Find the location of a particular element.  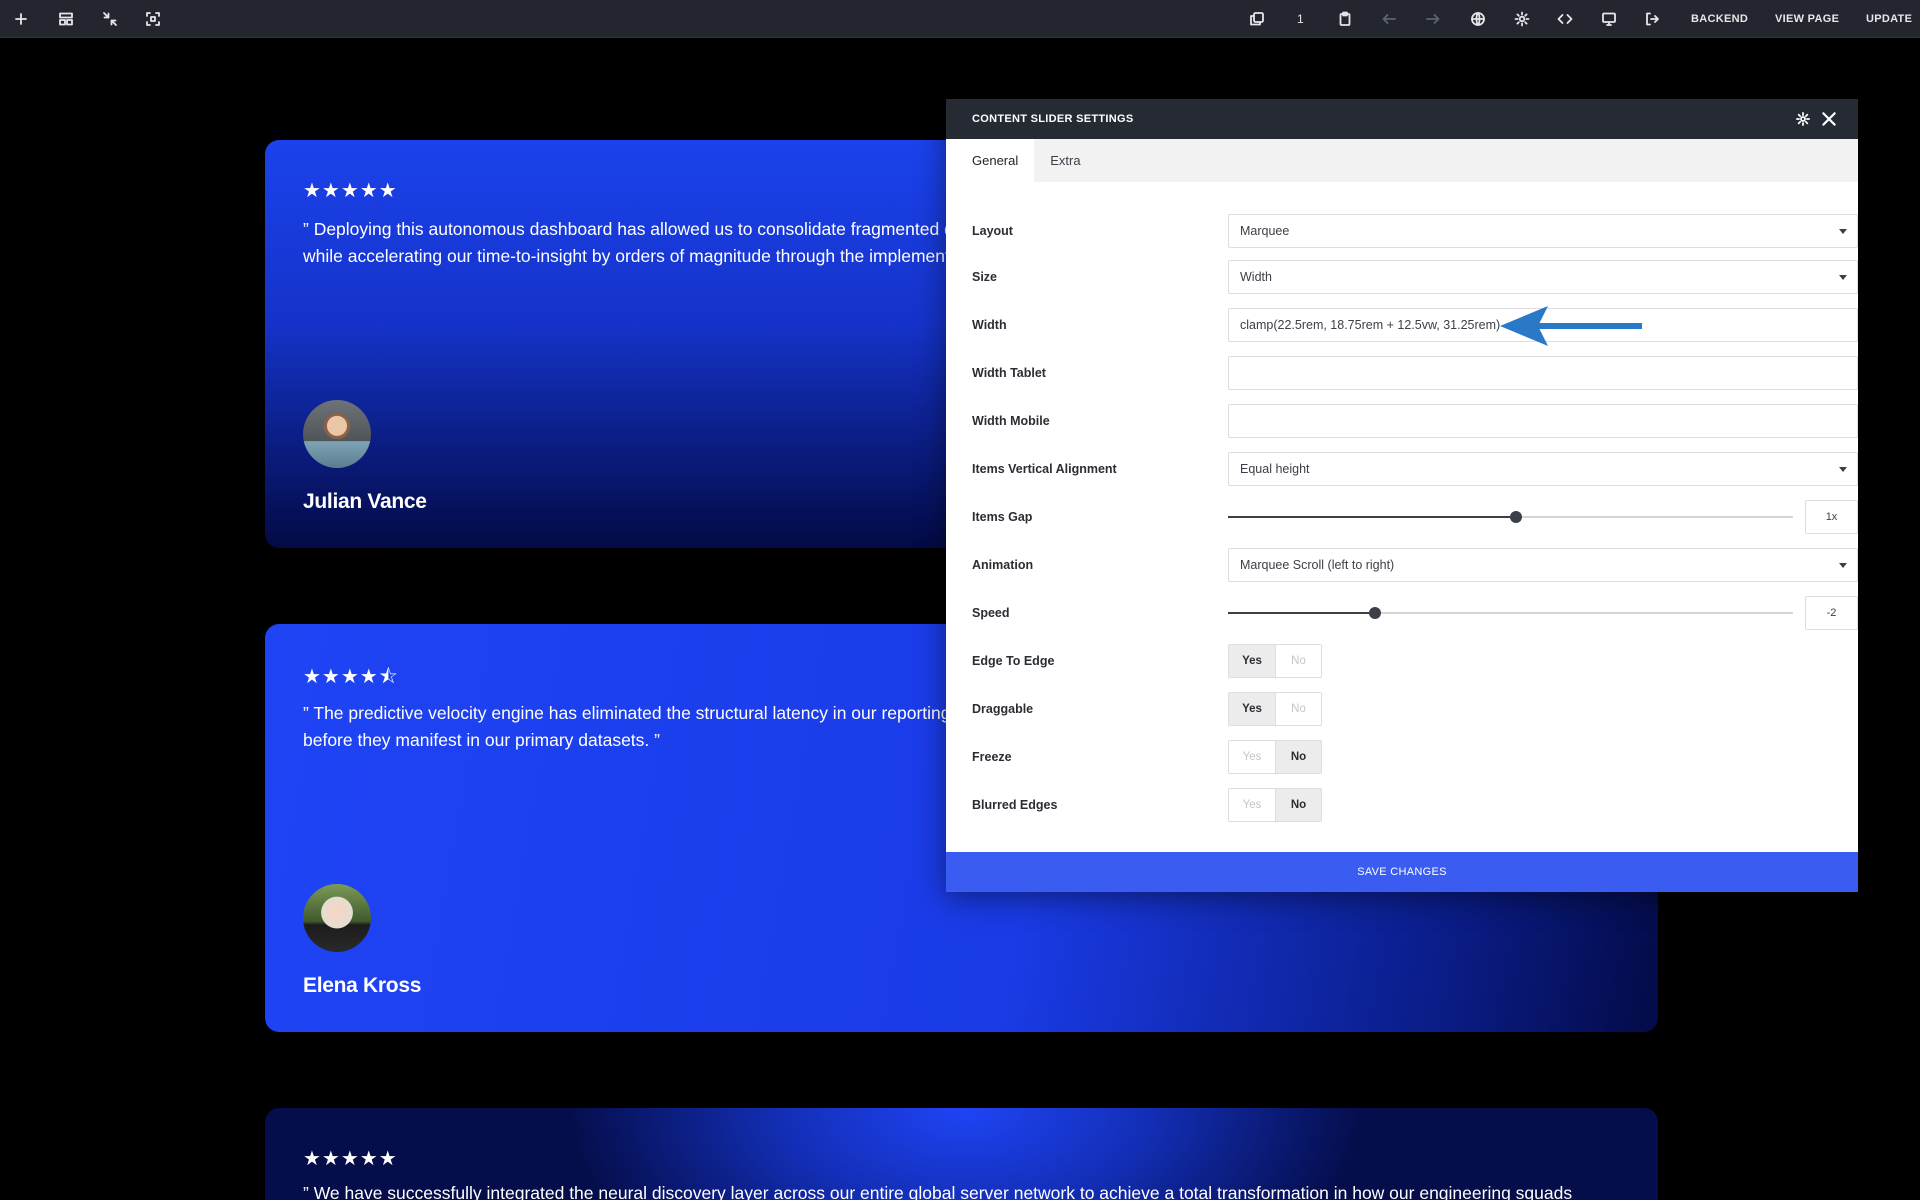

draggable-no: No is located at coordinates (1298, 709).